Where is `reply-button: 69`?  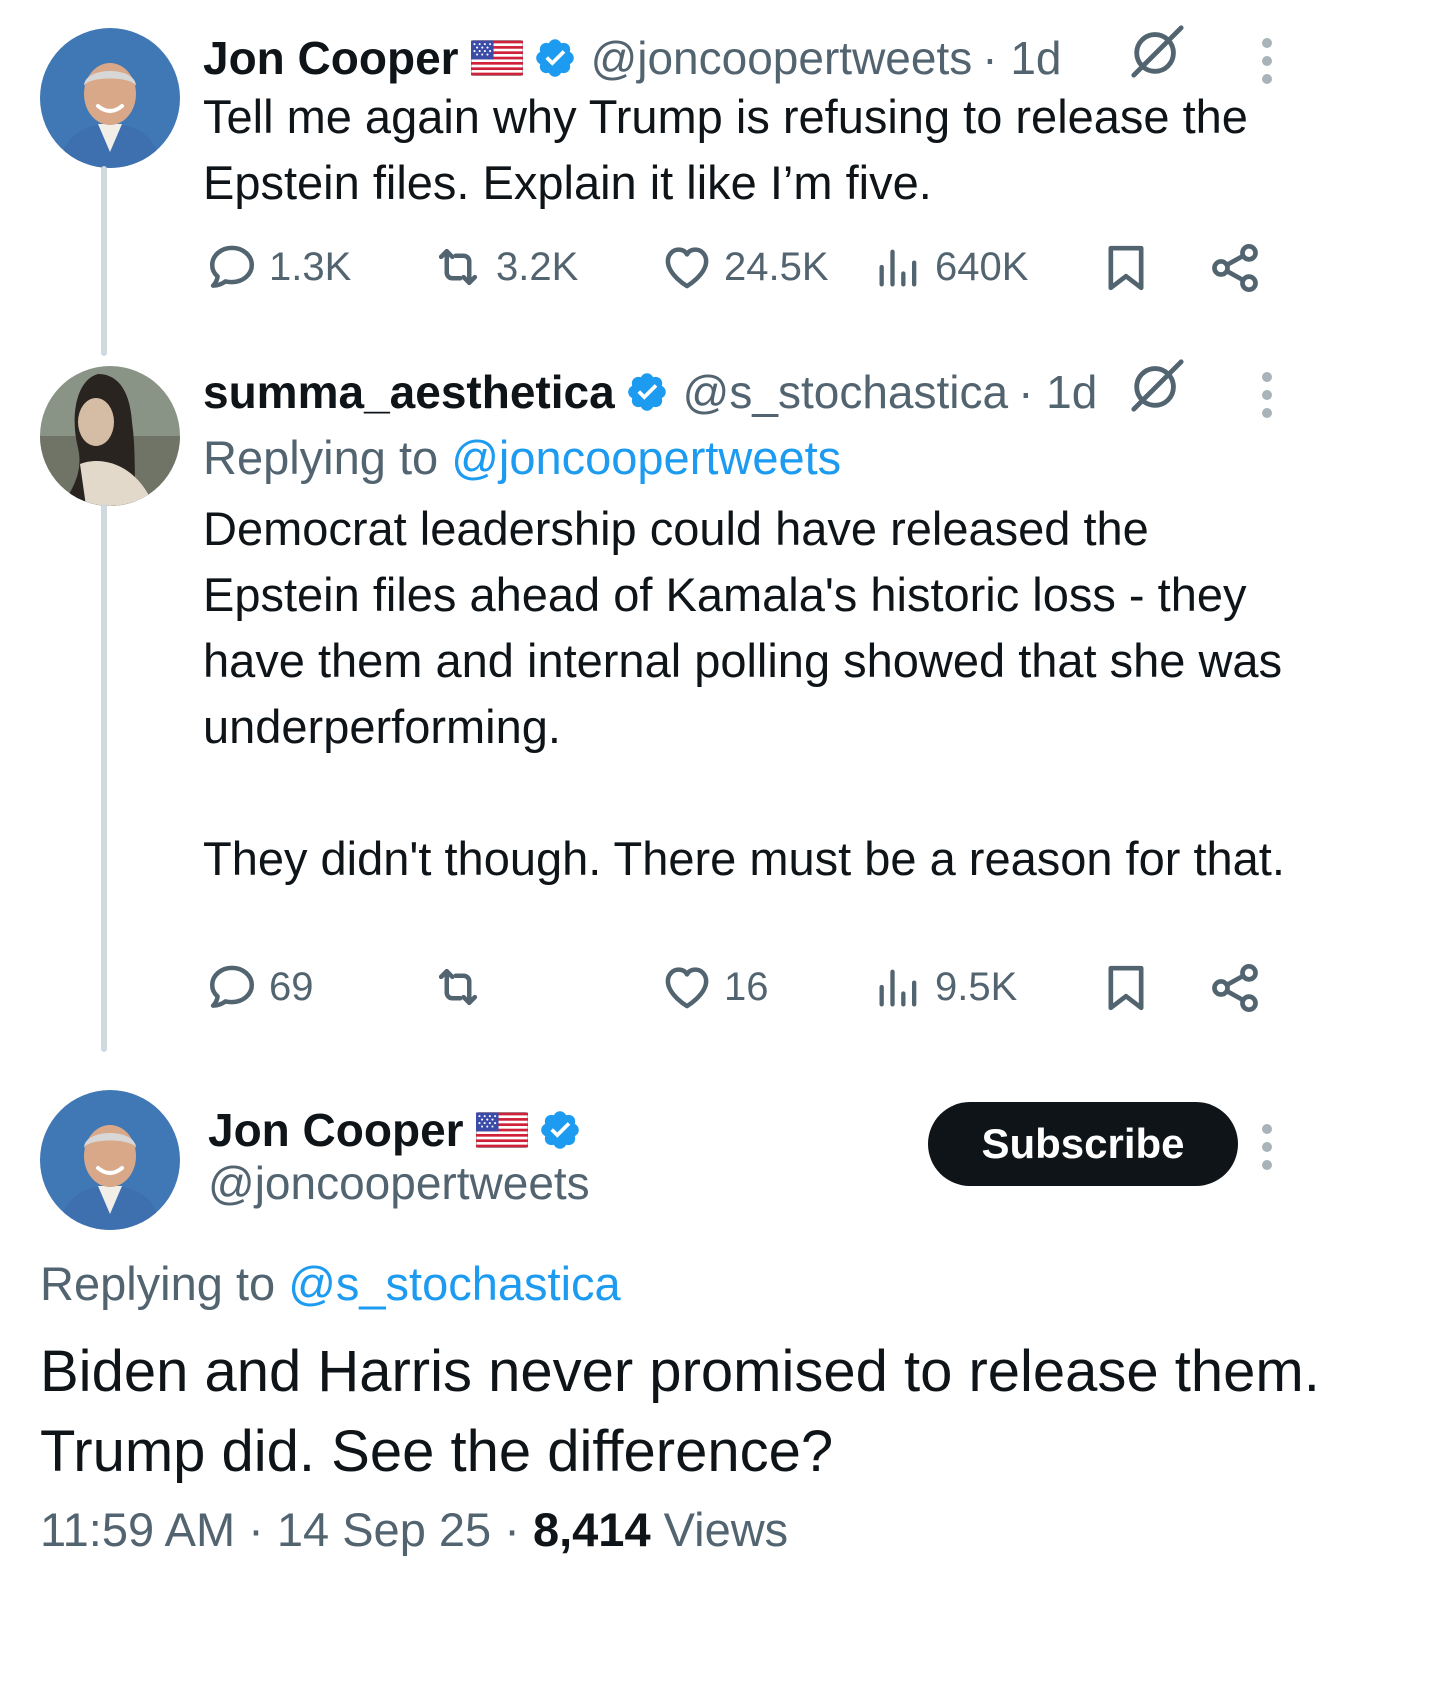
reply-button: 69 is located at coordinates (259, 987).